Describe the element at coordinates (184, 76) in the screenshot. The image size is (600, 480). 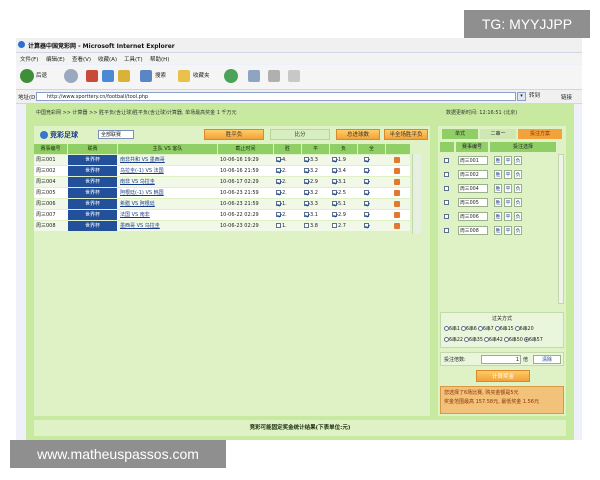
I see `favorites-icon` at that location.